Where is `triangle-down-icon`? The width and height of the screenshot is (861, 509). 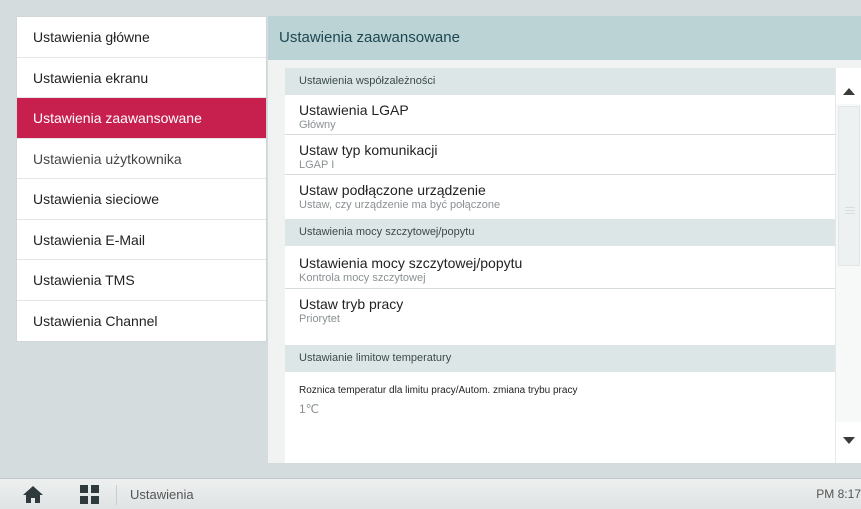
triangle-down-icon is located at coordinates (849, 440).